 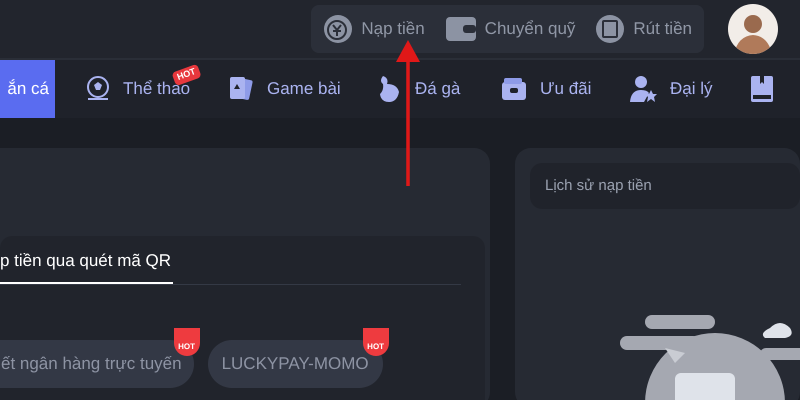 I want to click on playing-cards-icon, so click(x=241, y=89).